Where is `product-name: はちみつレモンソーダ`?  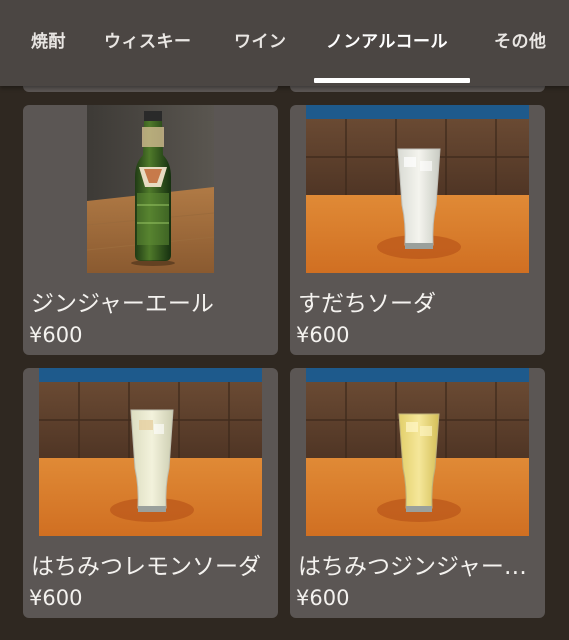
product-name: はちみつレモンソーダ is located at coordinates (146, 567).